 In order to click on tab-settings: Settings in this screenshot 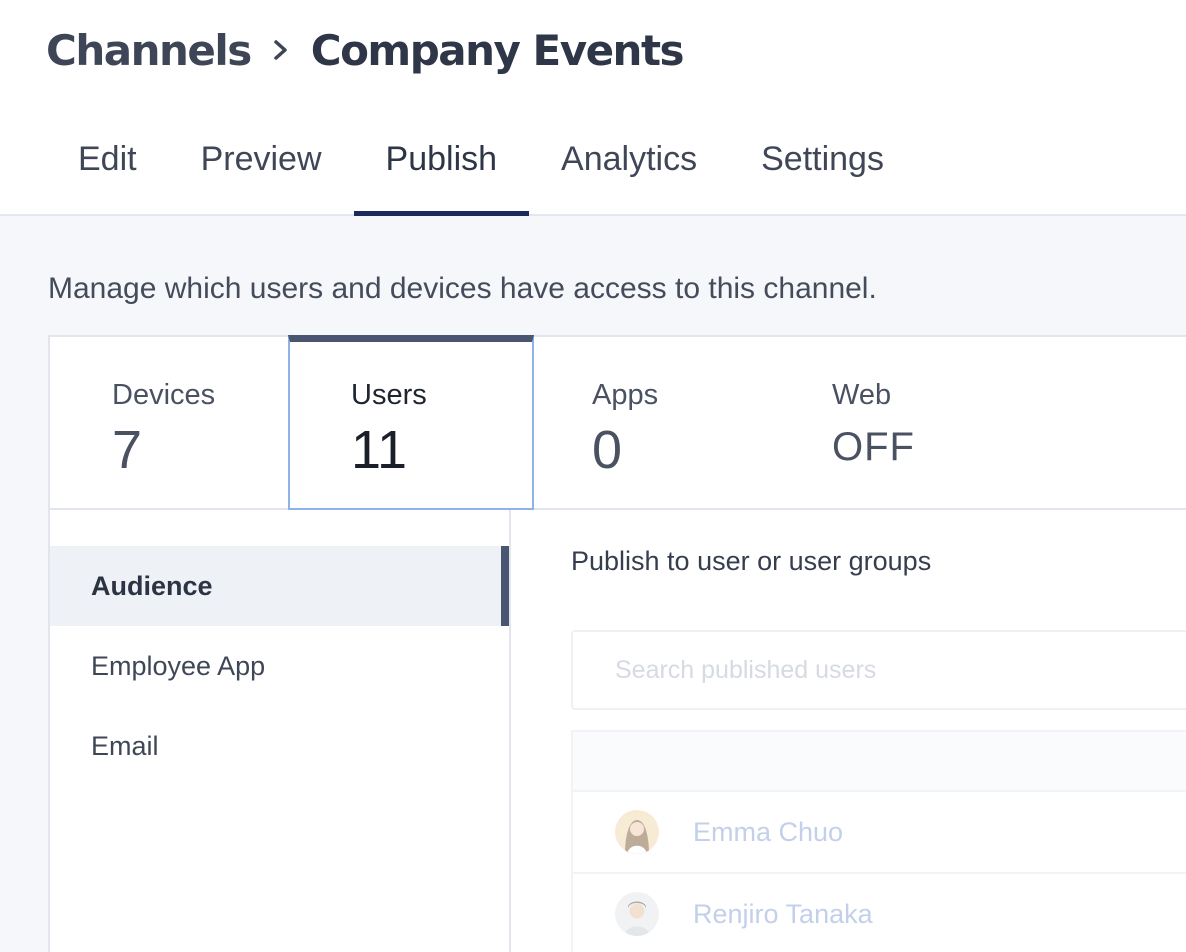, I will do `click(822, 172)`.